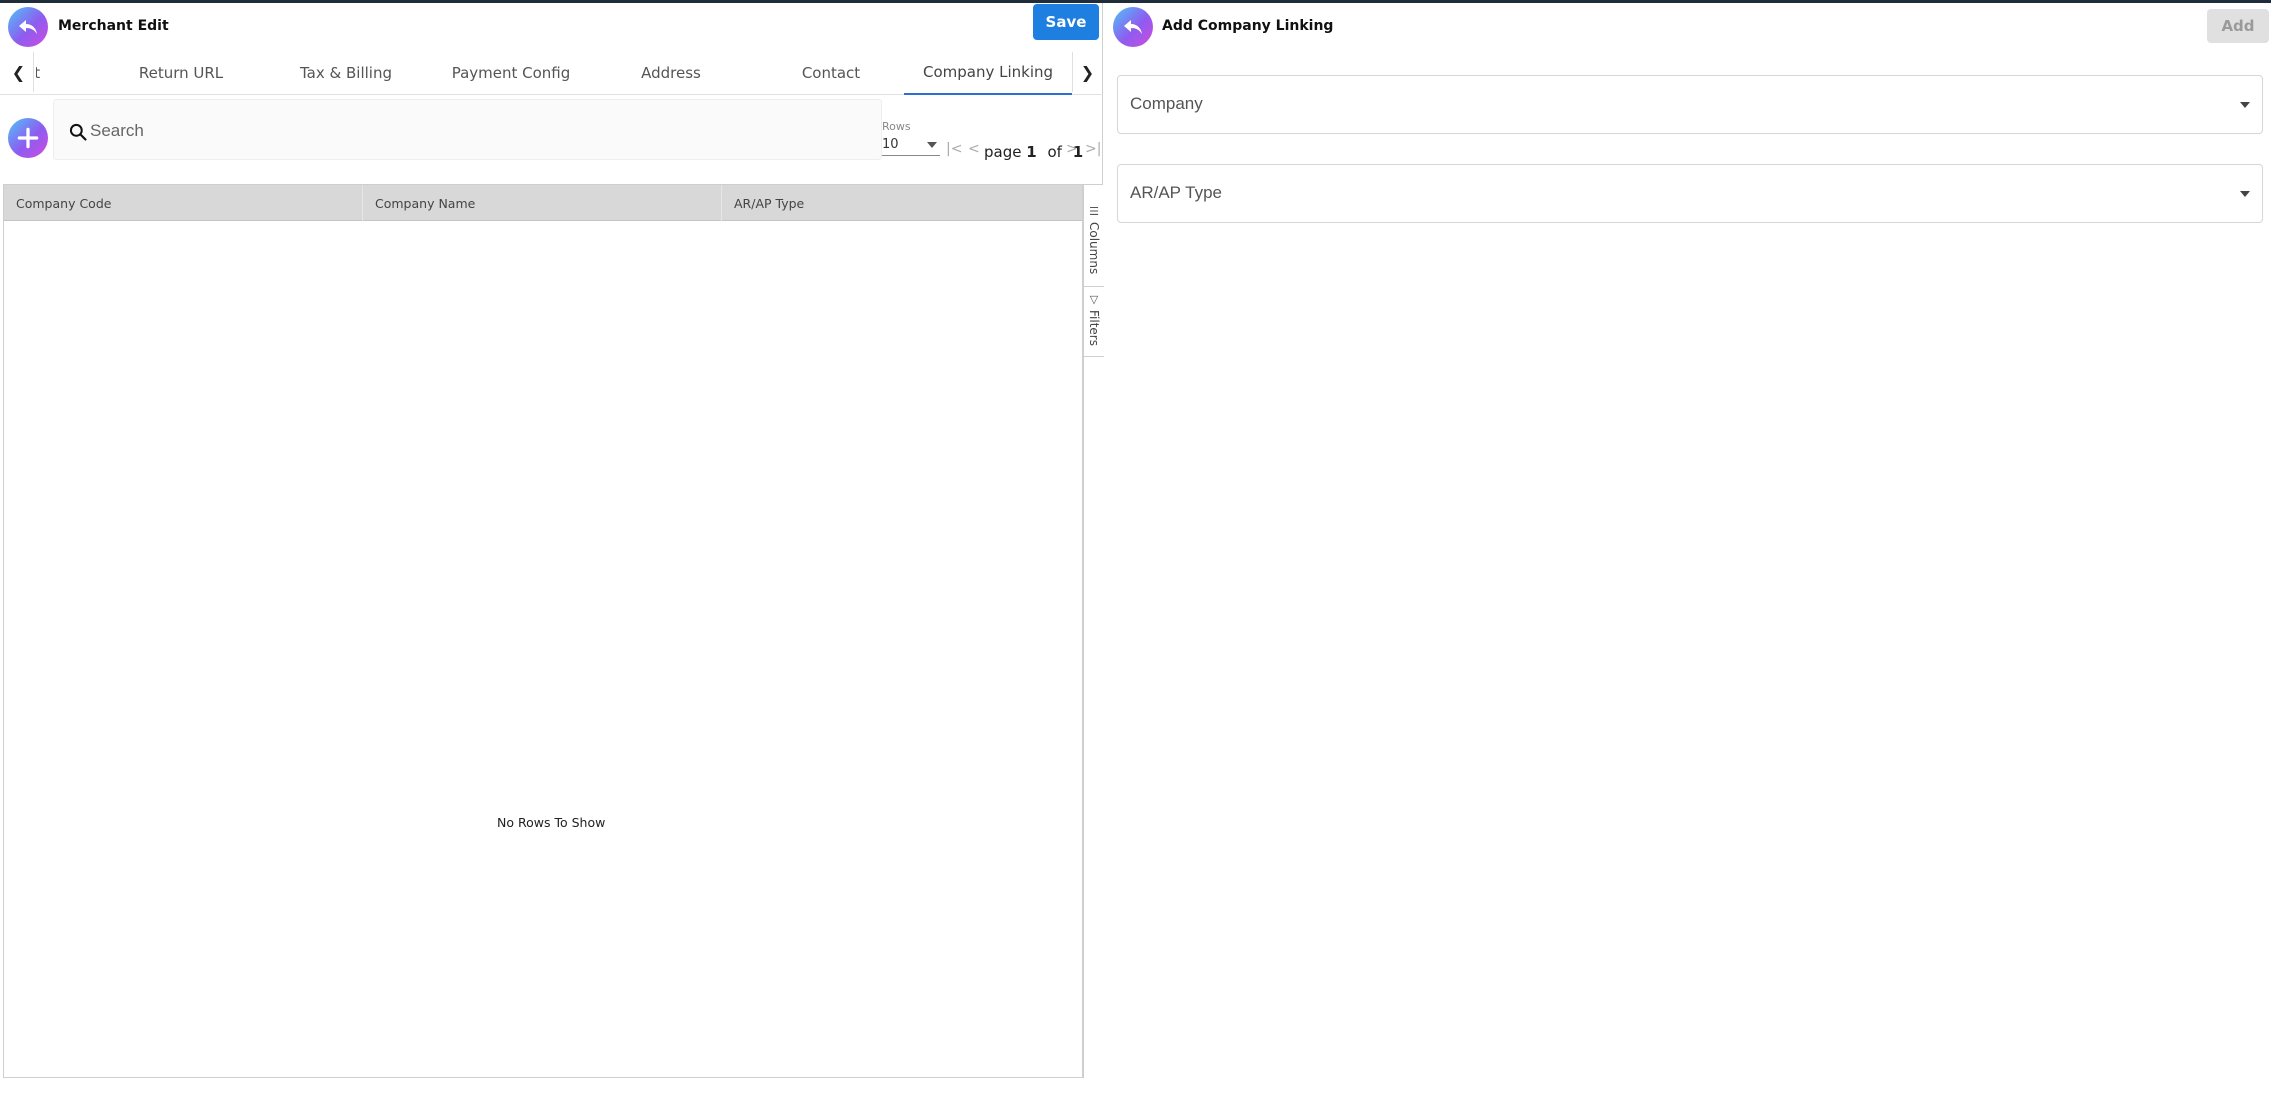  What do you see at coordinates (1176, 192) in the screenshot?
I see `arap-type-select-placeholder: AR/AP Type` at bounding box center [1176, 192].